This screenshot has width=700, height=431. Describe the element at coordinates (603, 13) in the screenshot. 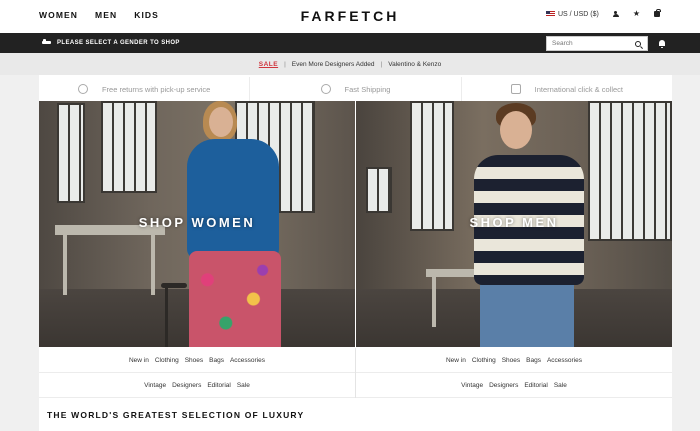

I see `header-tools: US / USD ($) ★` at that location.